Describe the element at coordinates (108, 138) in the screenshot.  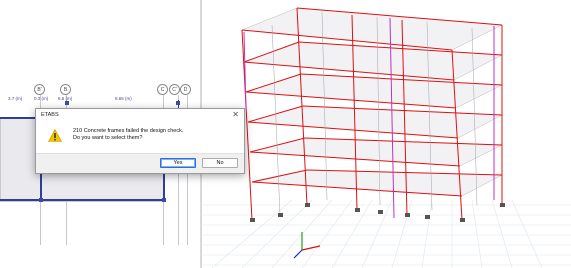
I see `dialog-message-line: Do you want to select them?` at that location.